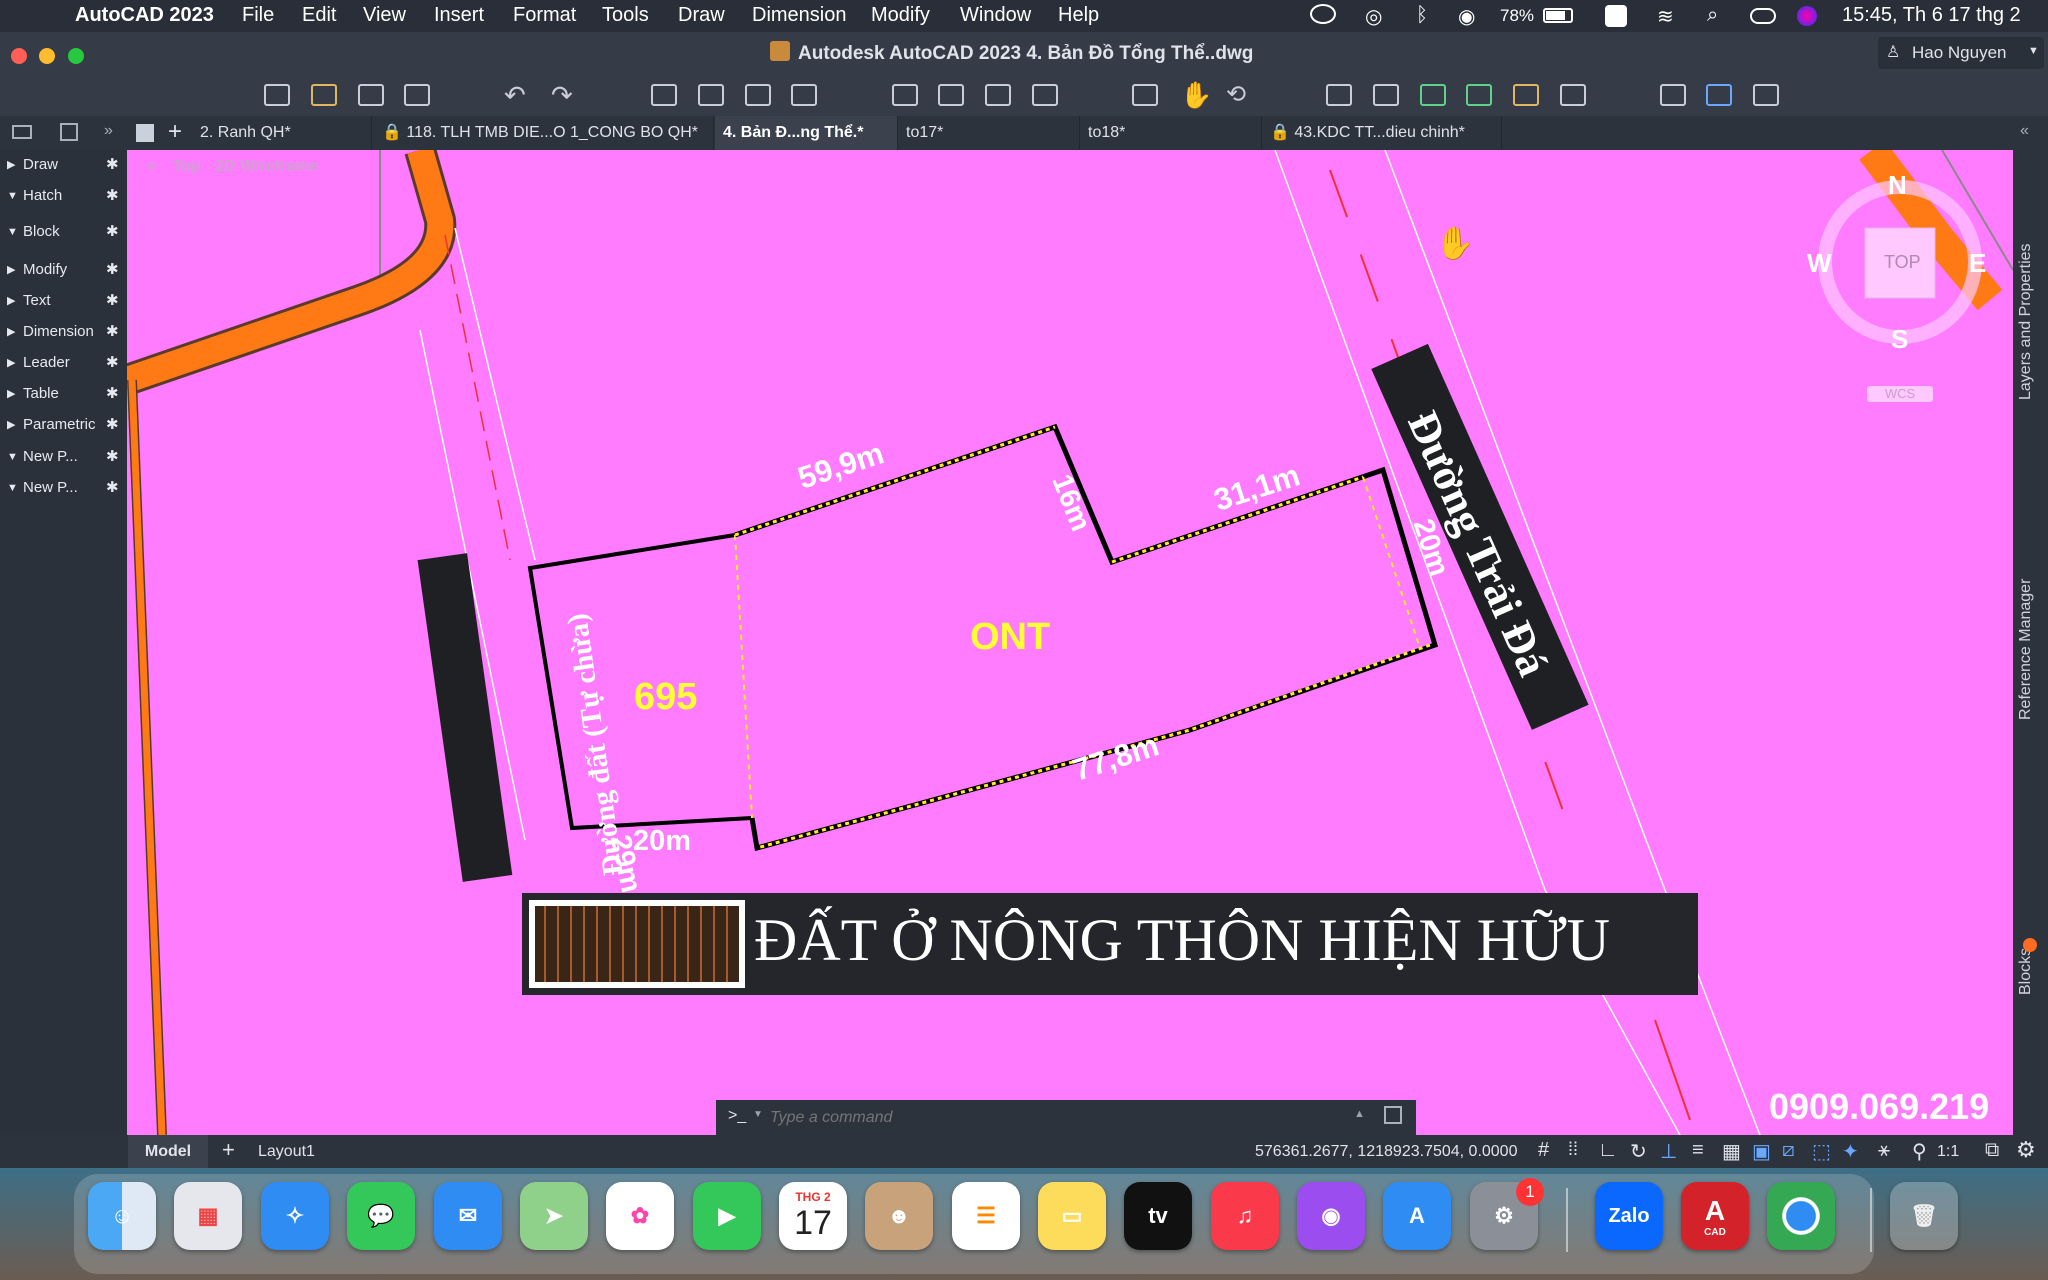 This screenshot has width=2048, height=1280. I want to click on export-icon, so click(951, 95).